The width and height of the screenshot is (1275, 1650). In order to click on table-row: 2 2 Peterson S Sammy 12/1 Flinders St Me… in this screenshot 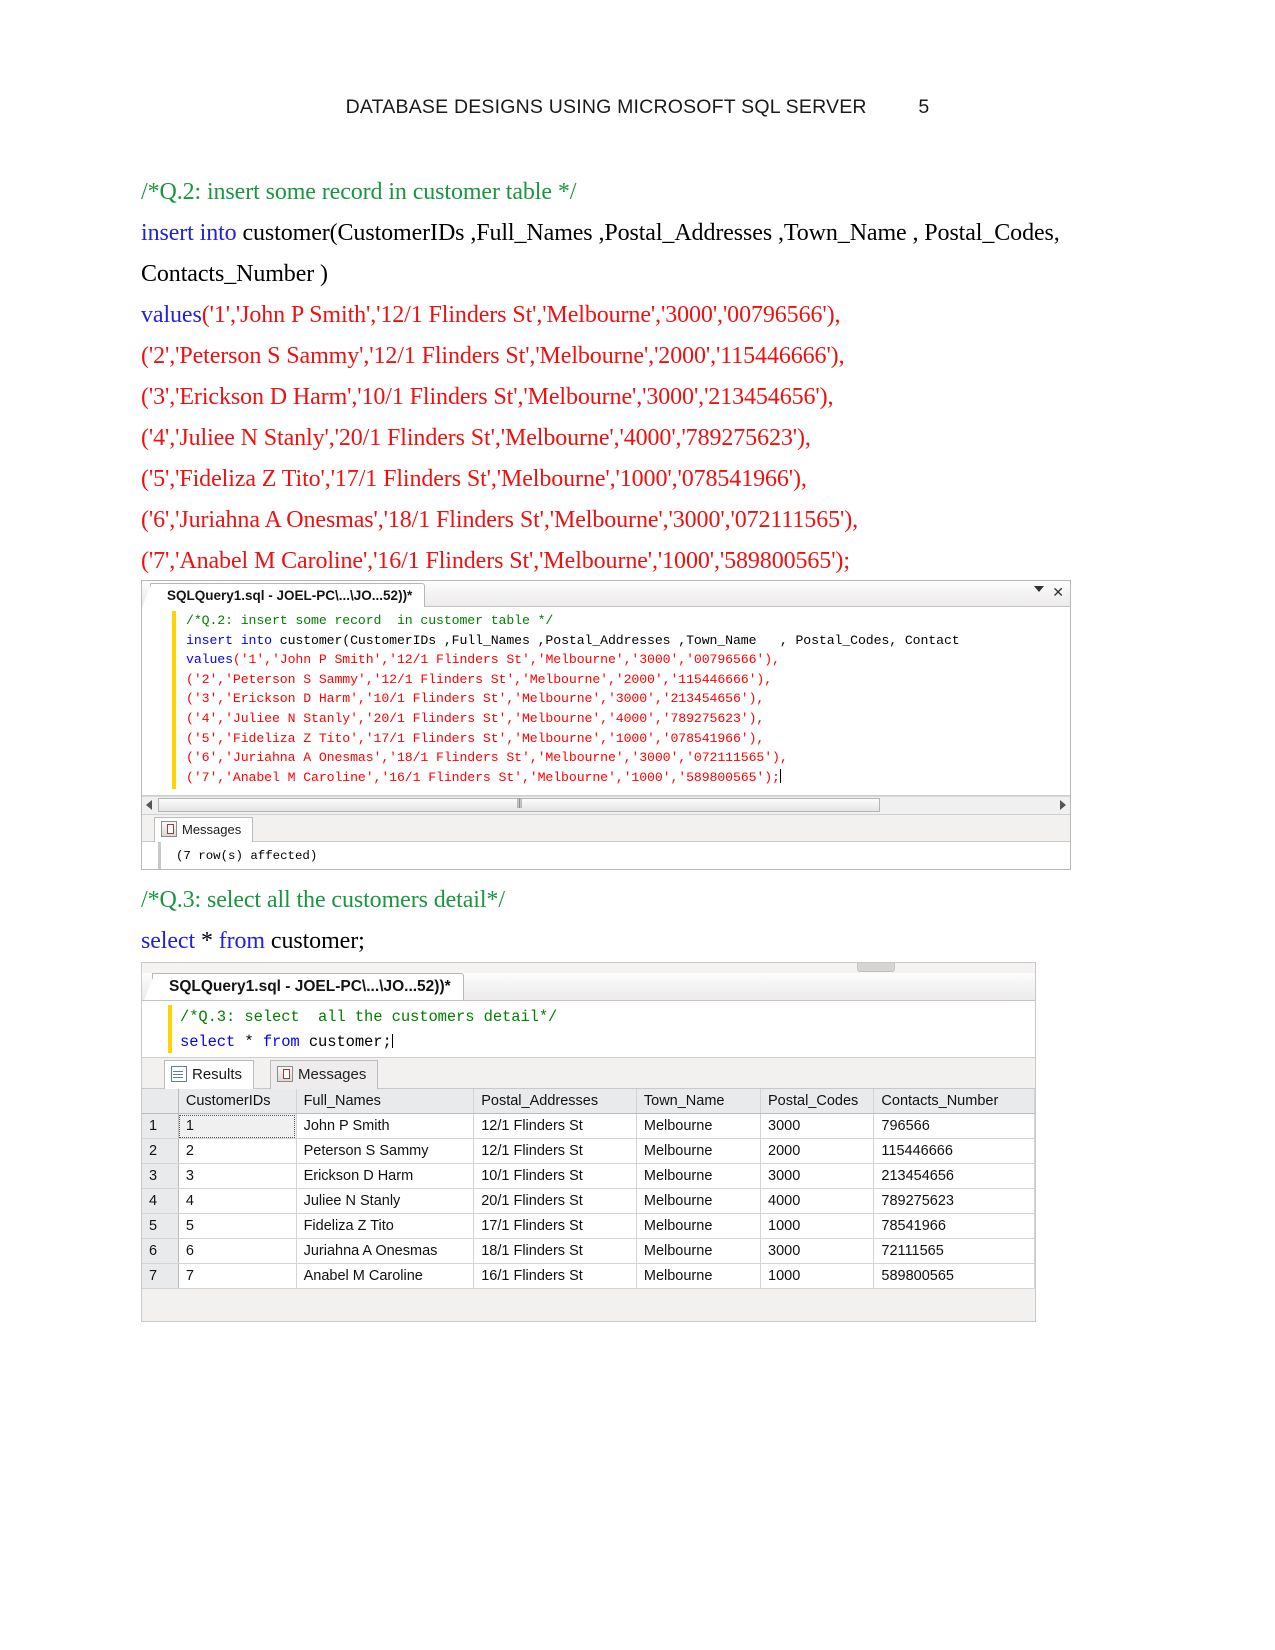, I will do `click(588, 1151)`.